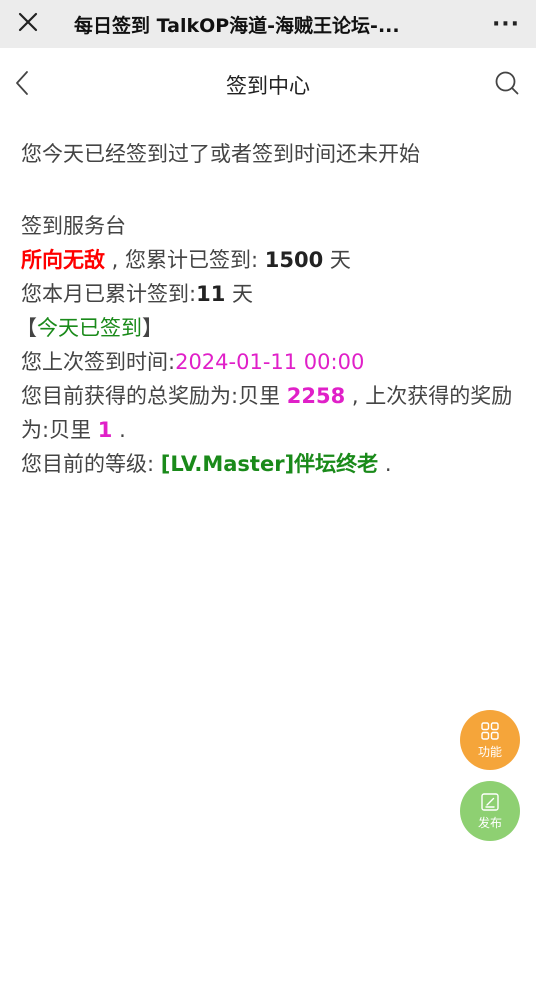  I want to click on status-bracket-close: 】, so click(152, 328).